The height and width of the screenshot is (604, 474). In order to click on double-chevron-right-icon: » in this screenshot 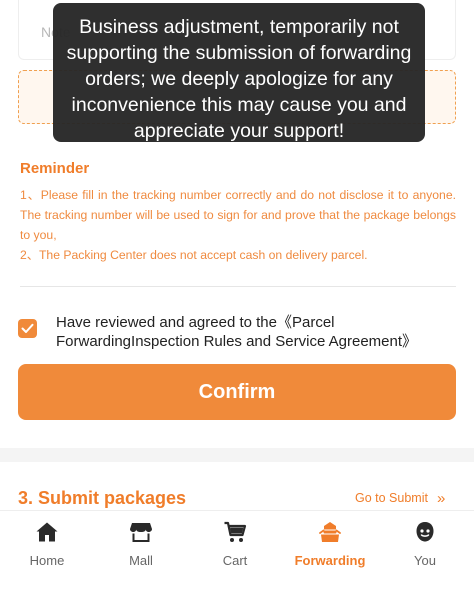, I will do `click(441, 498)`.